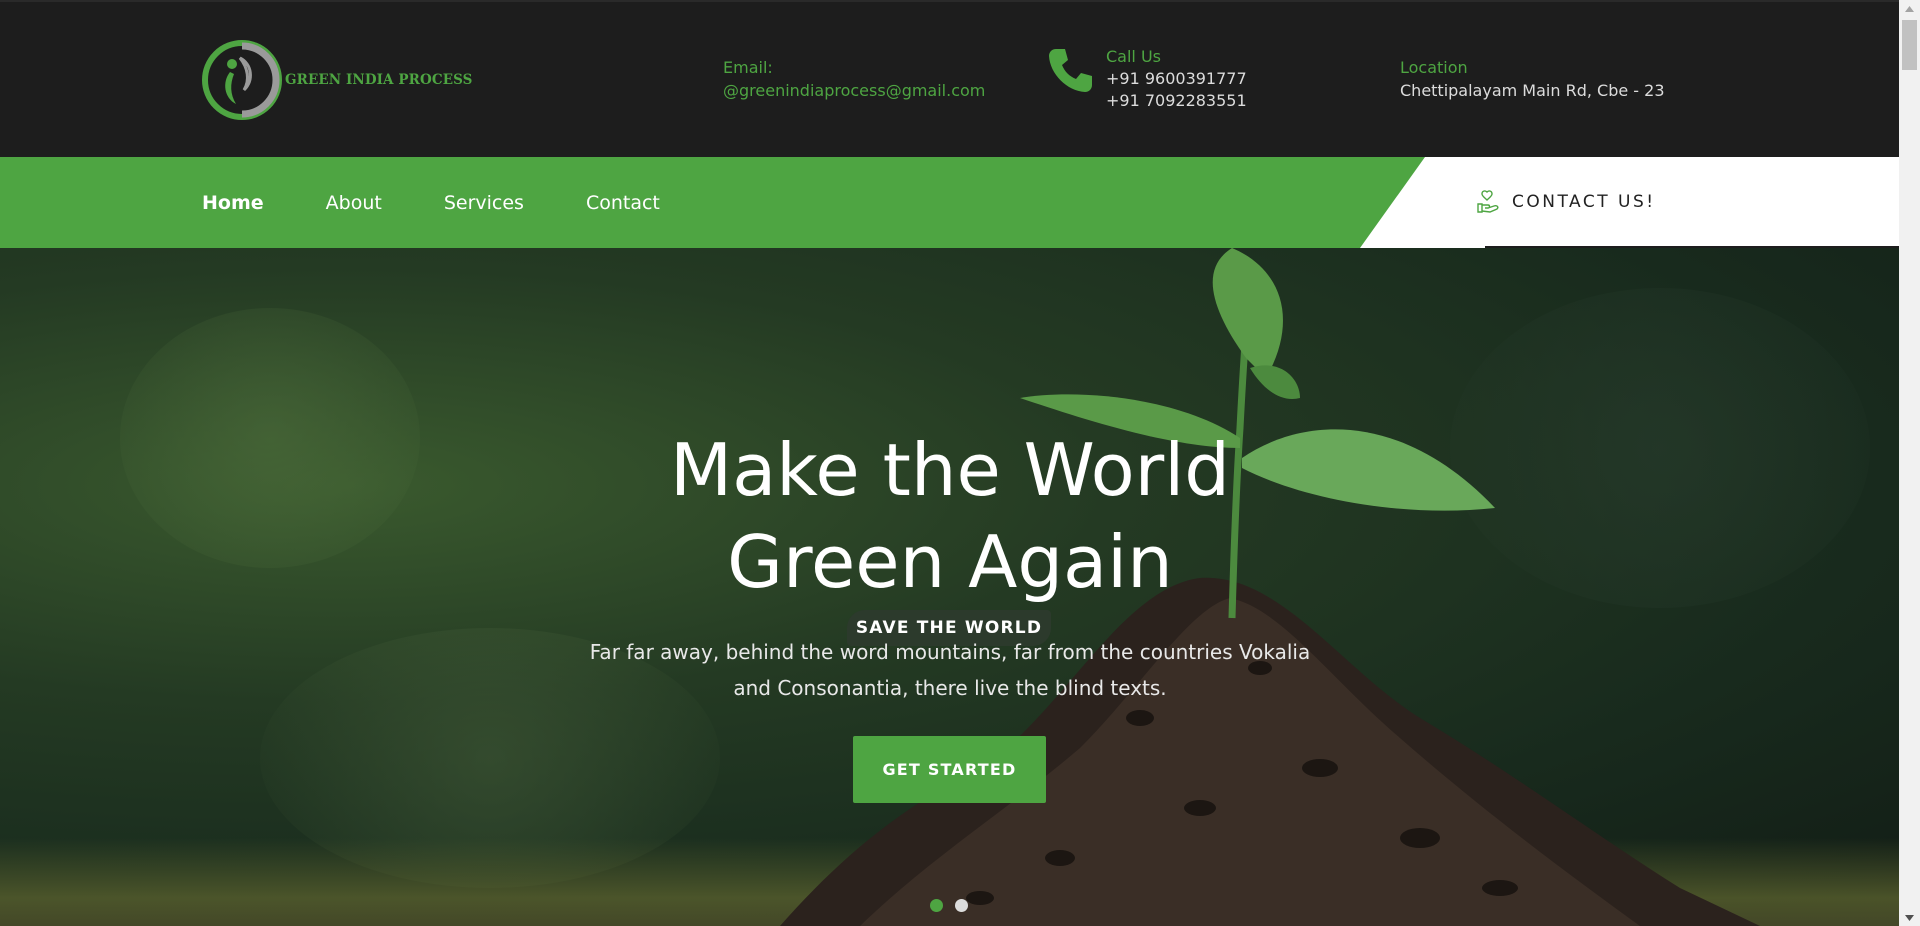  What do you see at coordinates (1070, 70) in the screenshot?
I see `phone-icon` at bounding box center [1070, 70].